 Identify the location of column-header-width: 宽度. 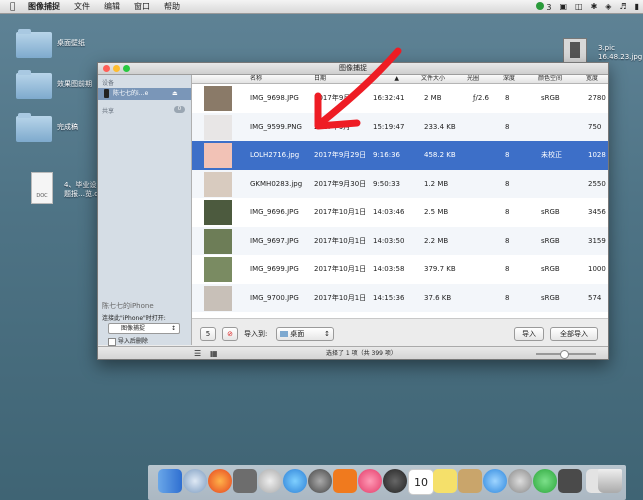
(592, 79).